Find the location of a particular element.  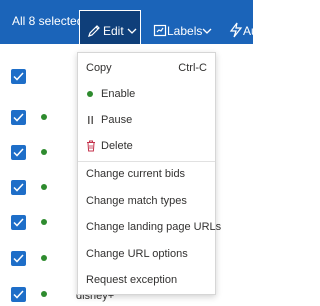

menu-item-request-exception: Request exception is located at coordinates (146, 280).